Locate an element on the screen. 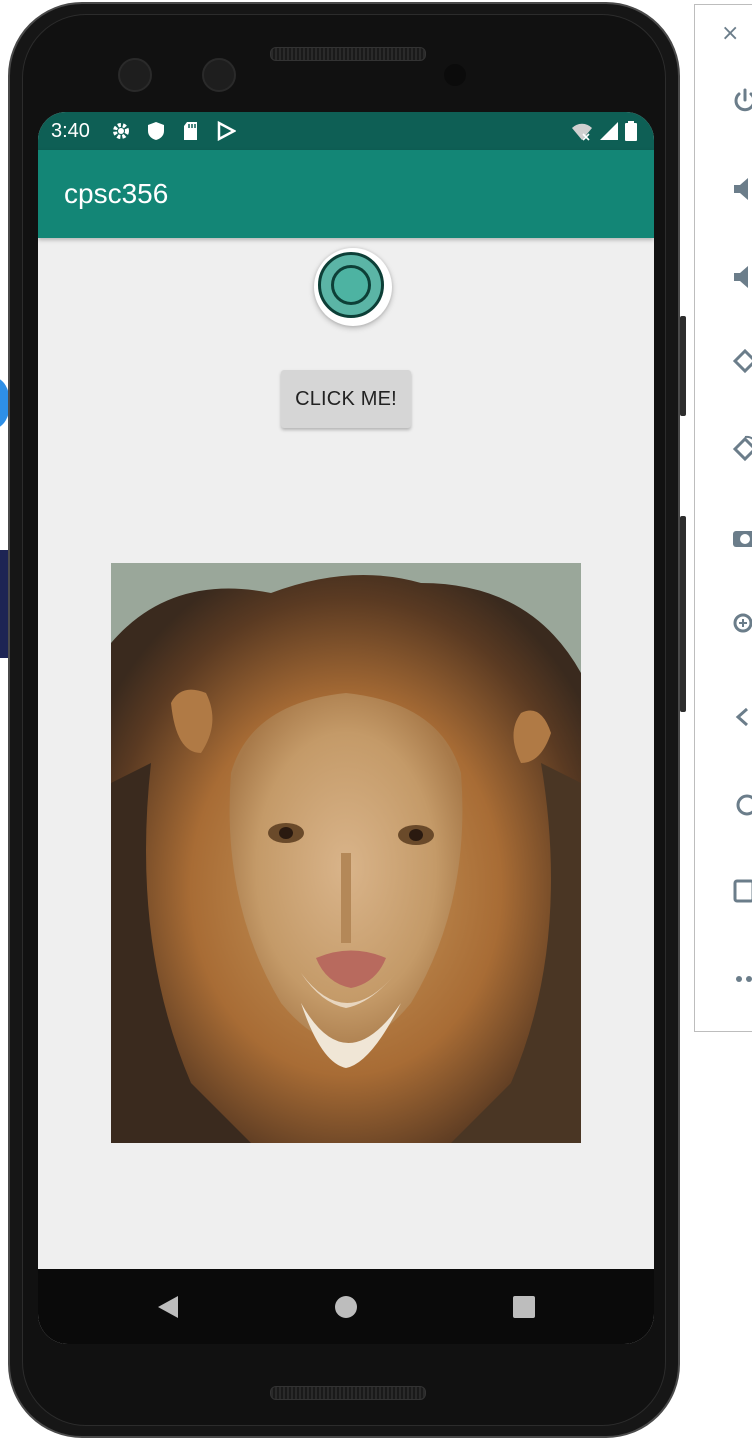 The height and width of the screenshot is (1444, 752). earpiece-speaker is located at coordinates (348, 54).